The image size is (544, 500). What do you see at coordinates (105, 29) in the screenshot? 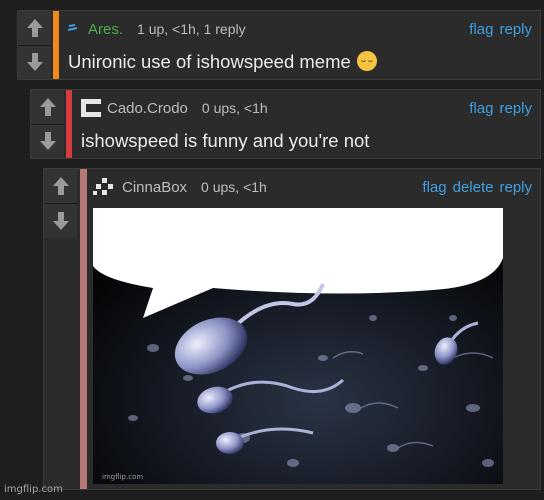
I see `username: Ares.` at bounding box center [105, 29].